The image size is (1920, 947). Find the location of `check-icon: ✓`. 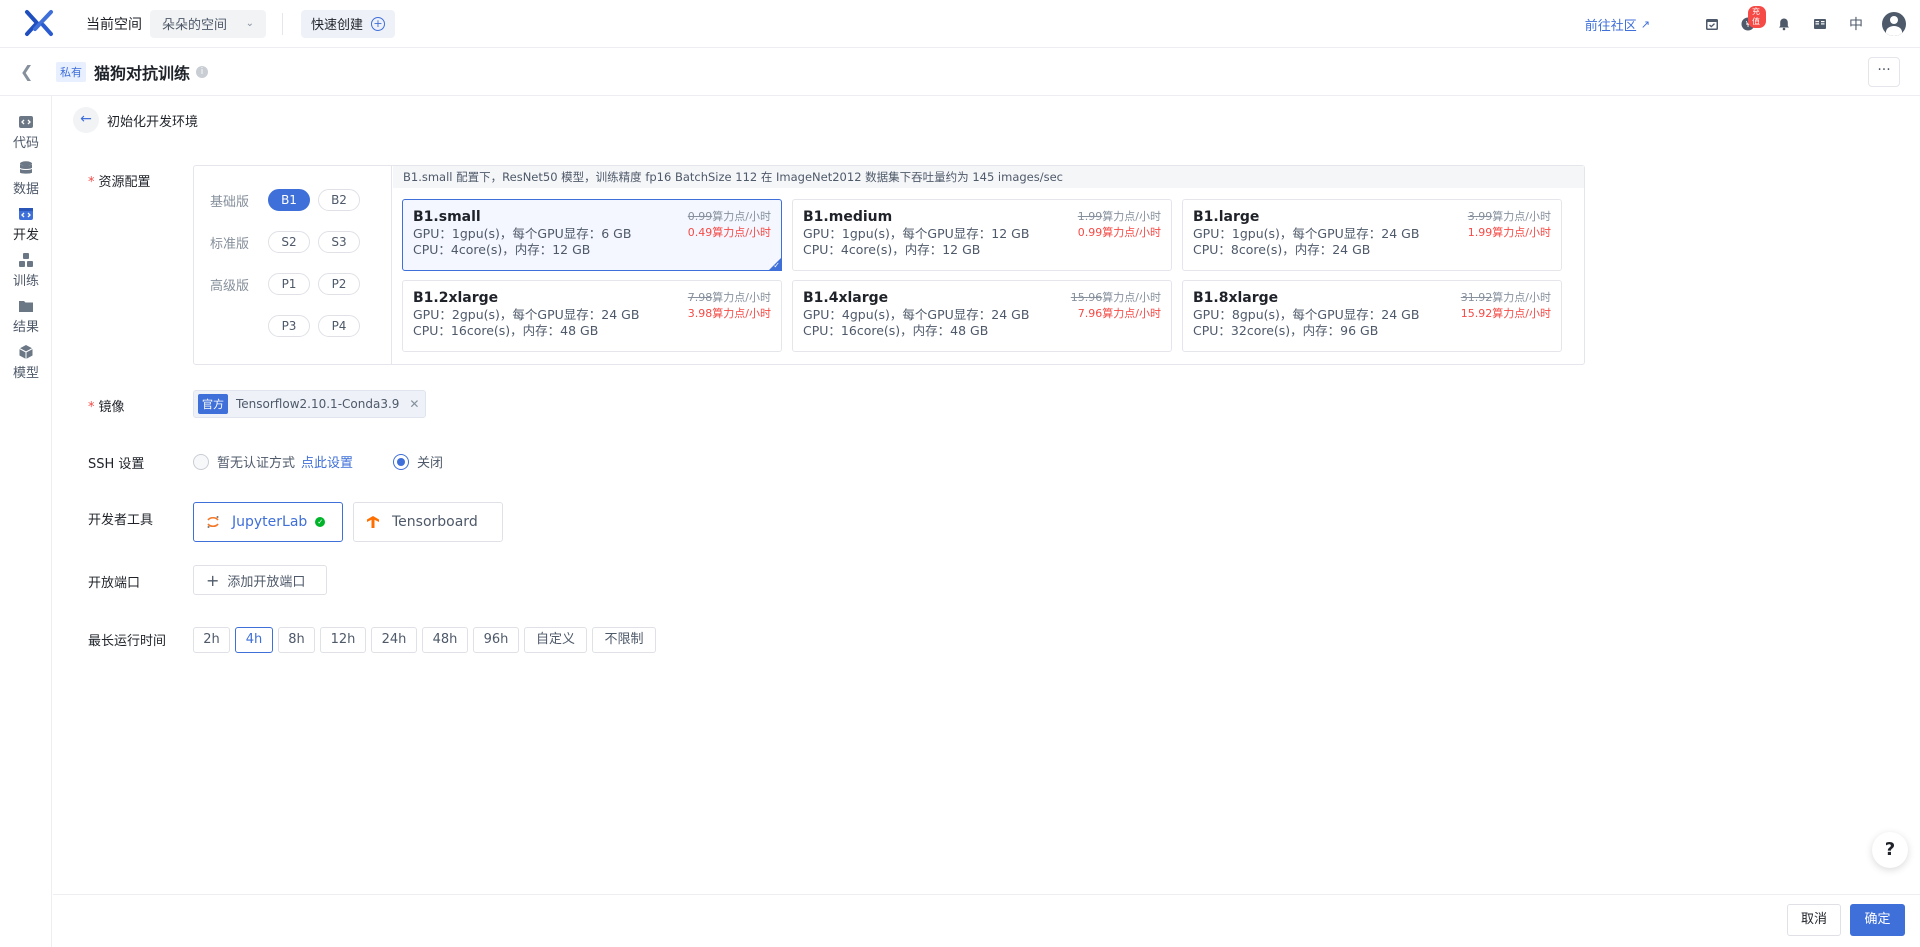

check-icon: ✓ is located at coordinates (776, 265).